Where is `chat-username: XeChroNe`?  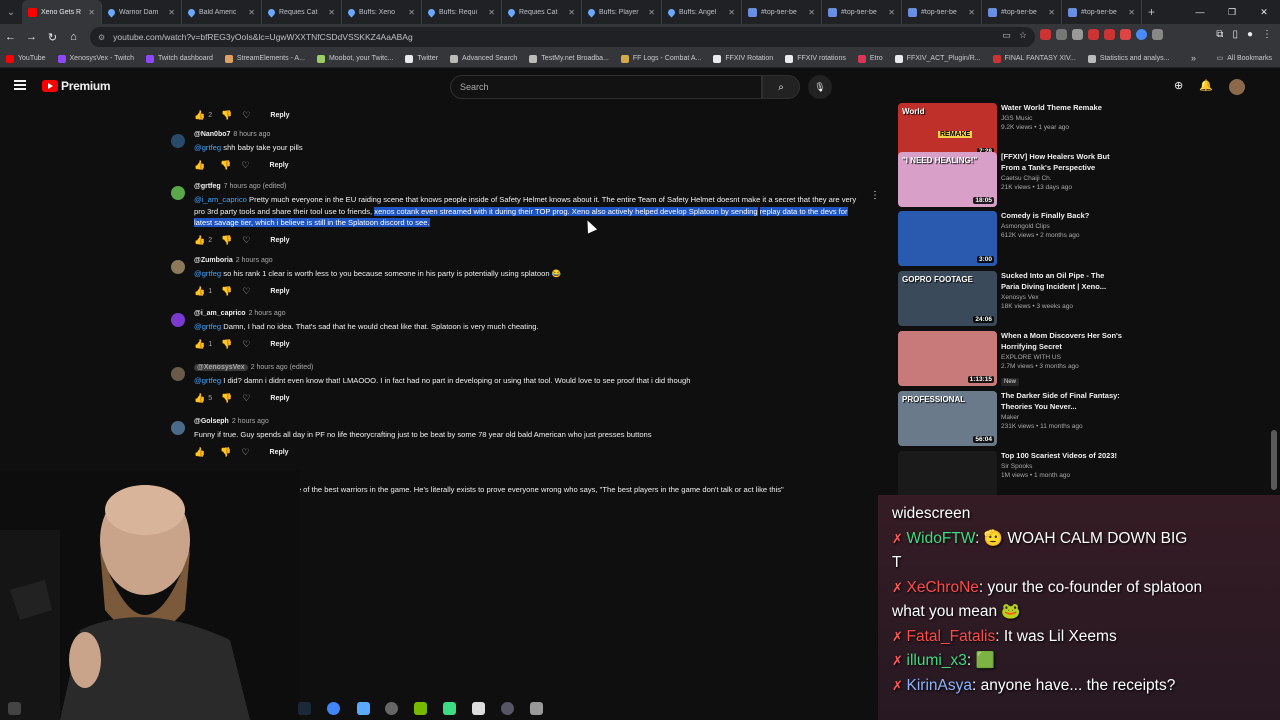
chat-username: XeChroNe is located at coordinates (943, 587).